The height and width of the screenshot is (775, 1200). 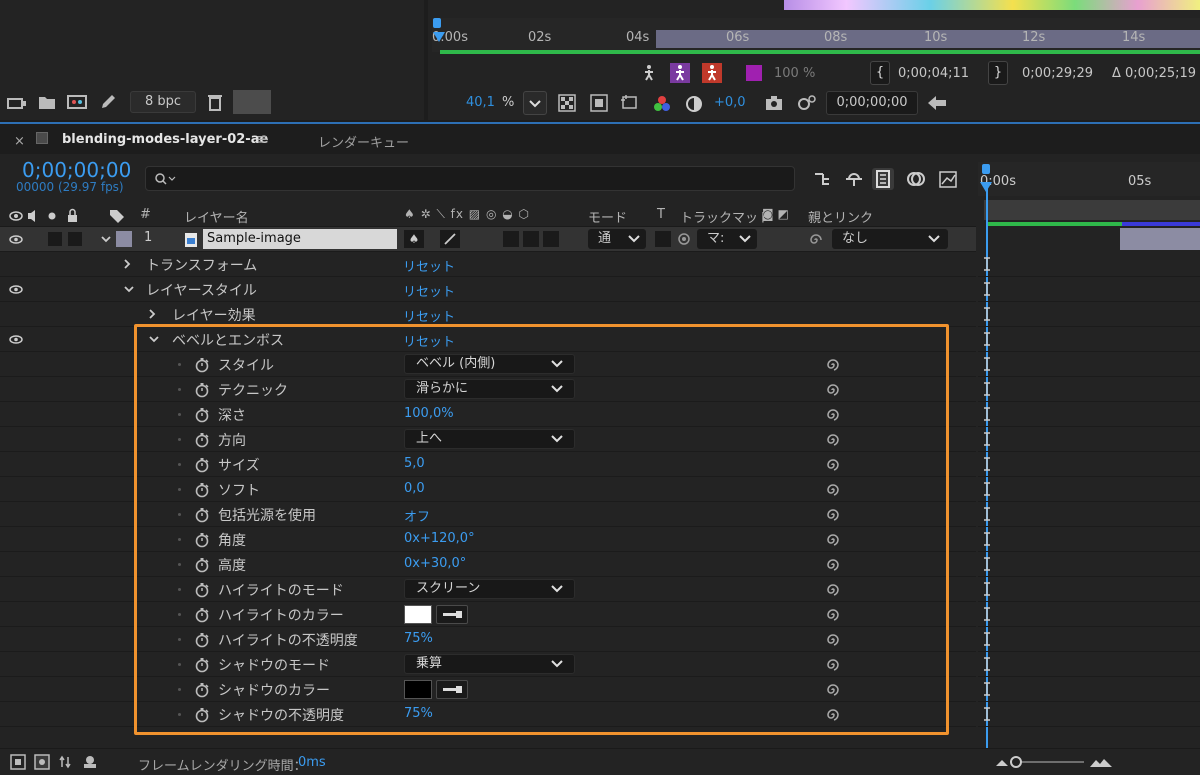 I want to click on property-row: ハイライトのモード スクリーン, so click(x=488, y=589).